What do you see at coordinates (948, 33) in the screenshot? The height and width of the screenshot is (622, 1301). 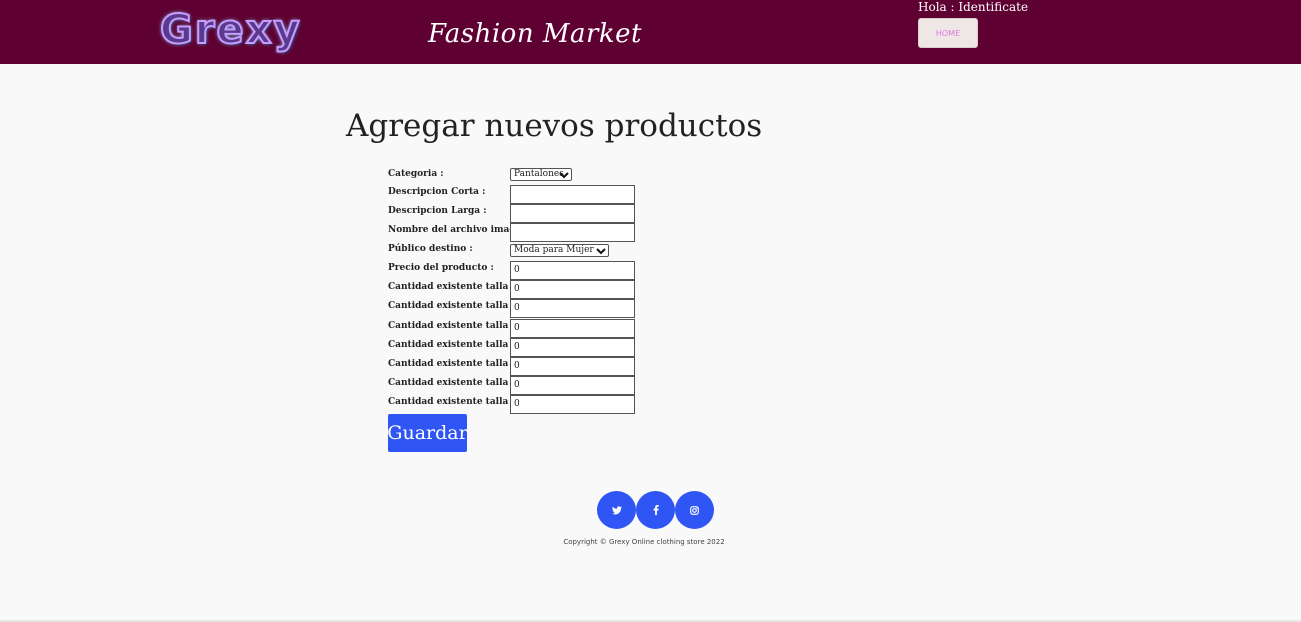 I see `home-button: HOME` at bounding box center [948, 33].